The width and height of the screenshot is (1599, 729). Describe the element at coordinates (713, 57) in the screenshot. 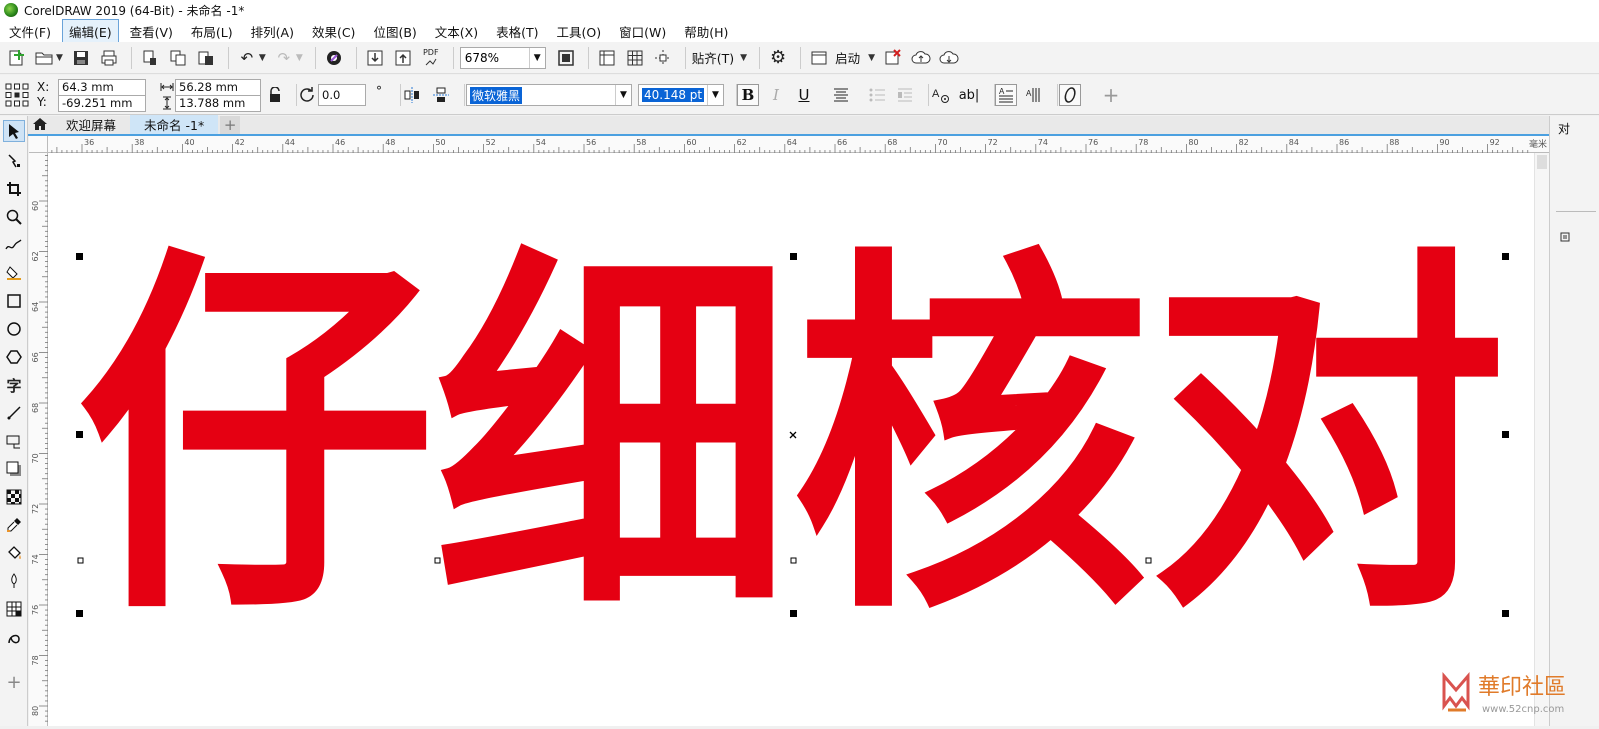

I see `snap-to-menu: 贴齐(T)` at that location.